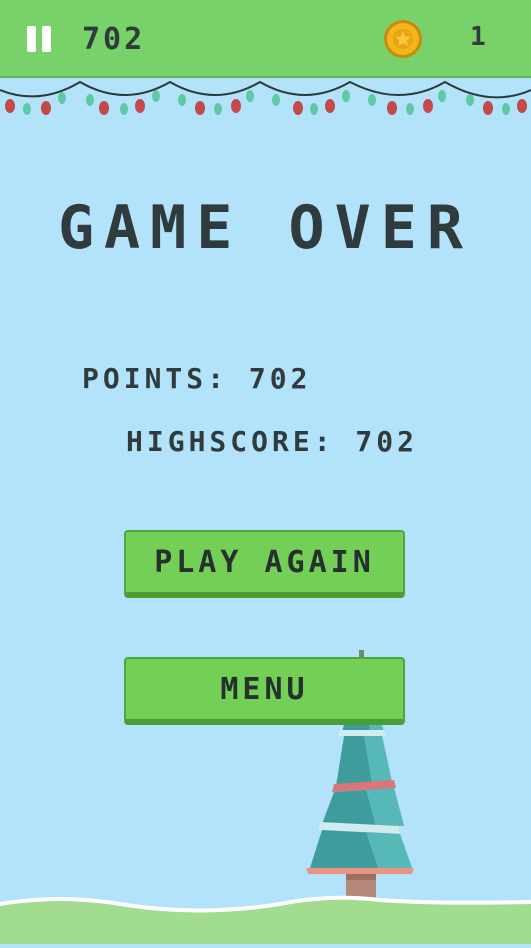  Describe the element at coordinates (478, 37) in the screenshot. I see `coin-counter: 1` at that location.